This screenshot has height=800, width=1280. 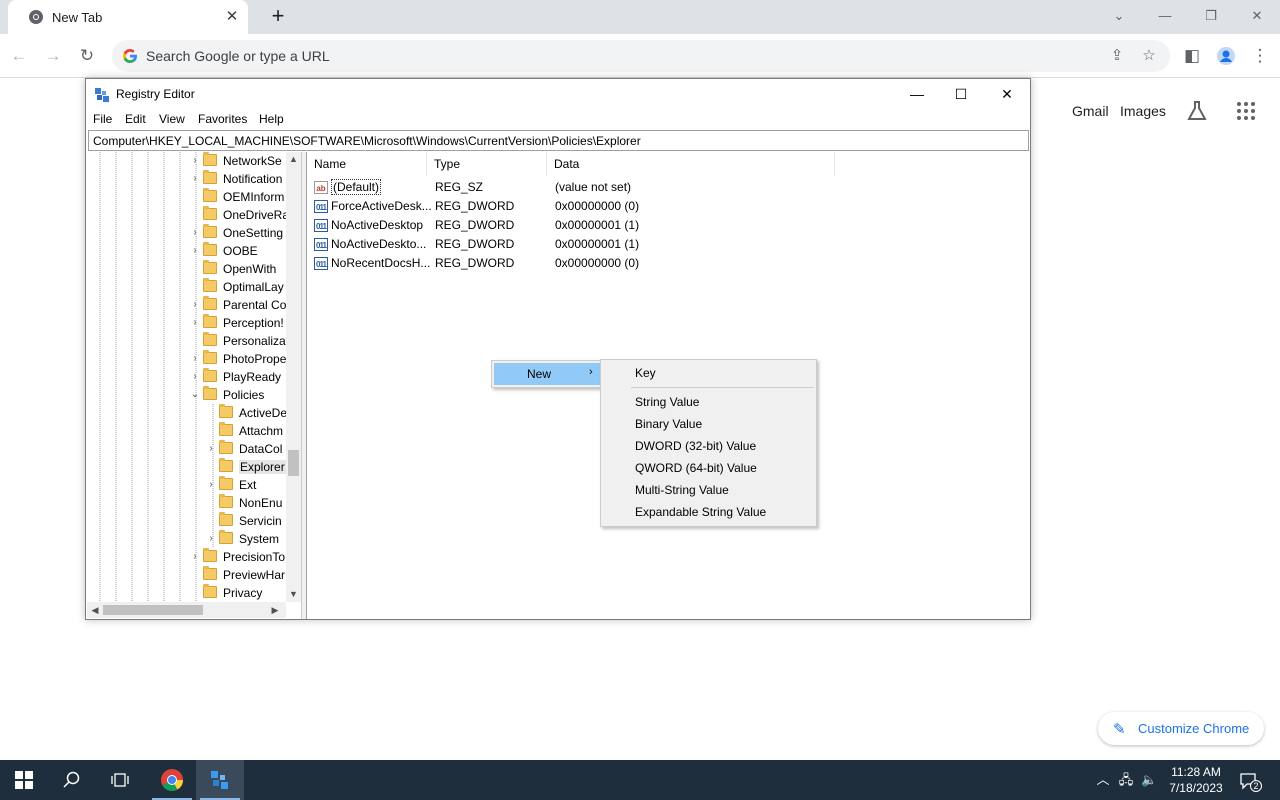 What do you see at coordinates (1007, 94) in the screenshot?
I see `registry-close-icon: ✕` at bounding box center [1007, 94].